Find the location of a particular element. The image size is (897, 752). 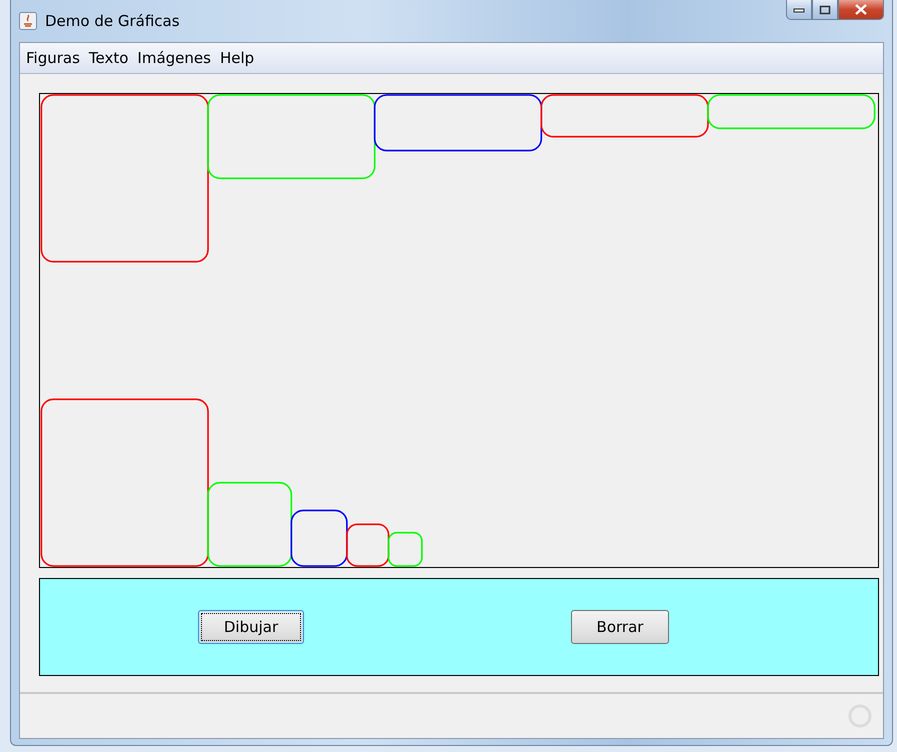

window-title: Demo de Gráficas is located at coordinates (112, 21).